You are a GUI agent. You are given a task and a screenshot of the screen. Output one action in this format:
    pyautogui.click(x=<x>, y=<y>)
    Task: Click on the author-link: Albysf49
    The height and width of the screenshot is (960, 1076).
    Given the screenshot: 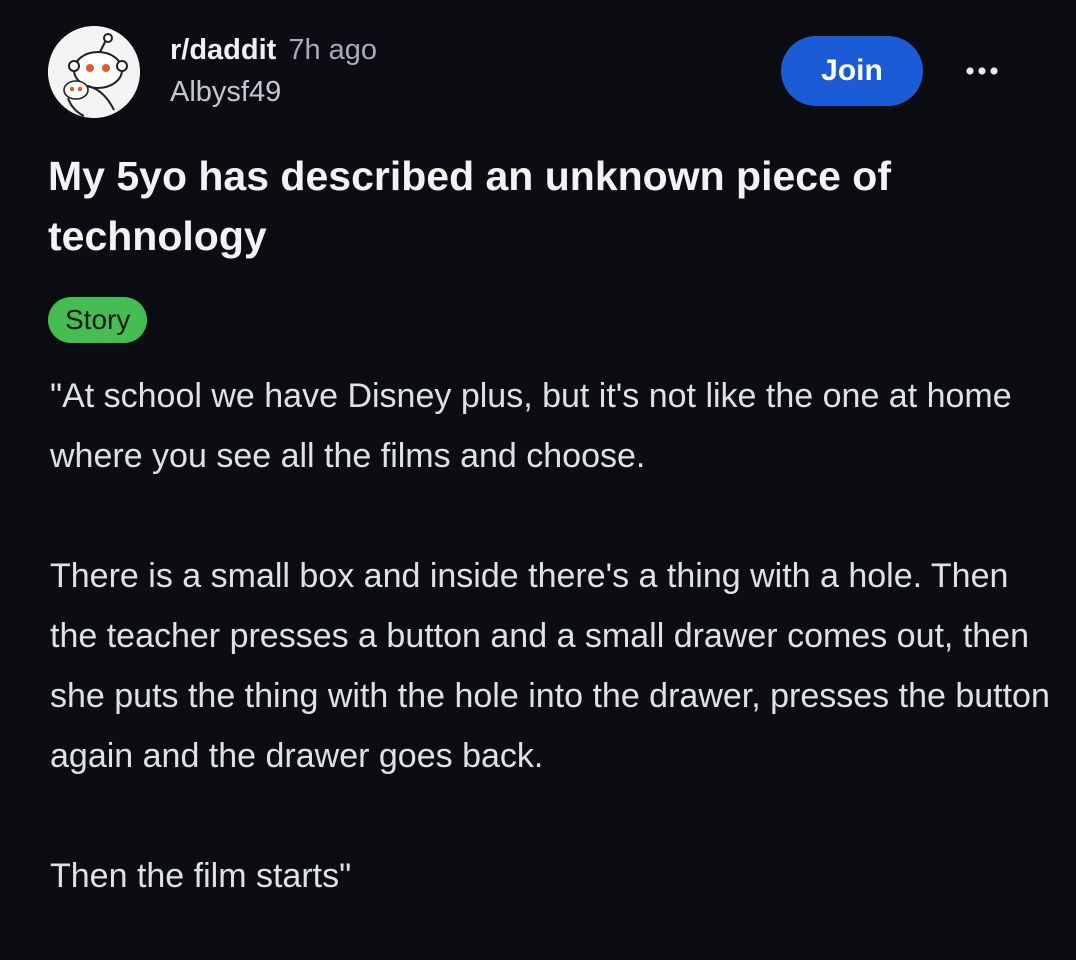 What is the action you would take?
    pyautogui.click(x=273, y=92)
    